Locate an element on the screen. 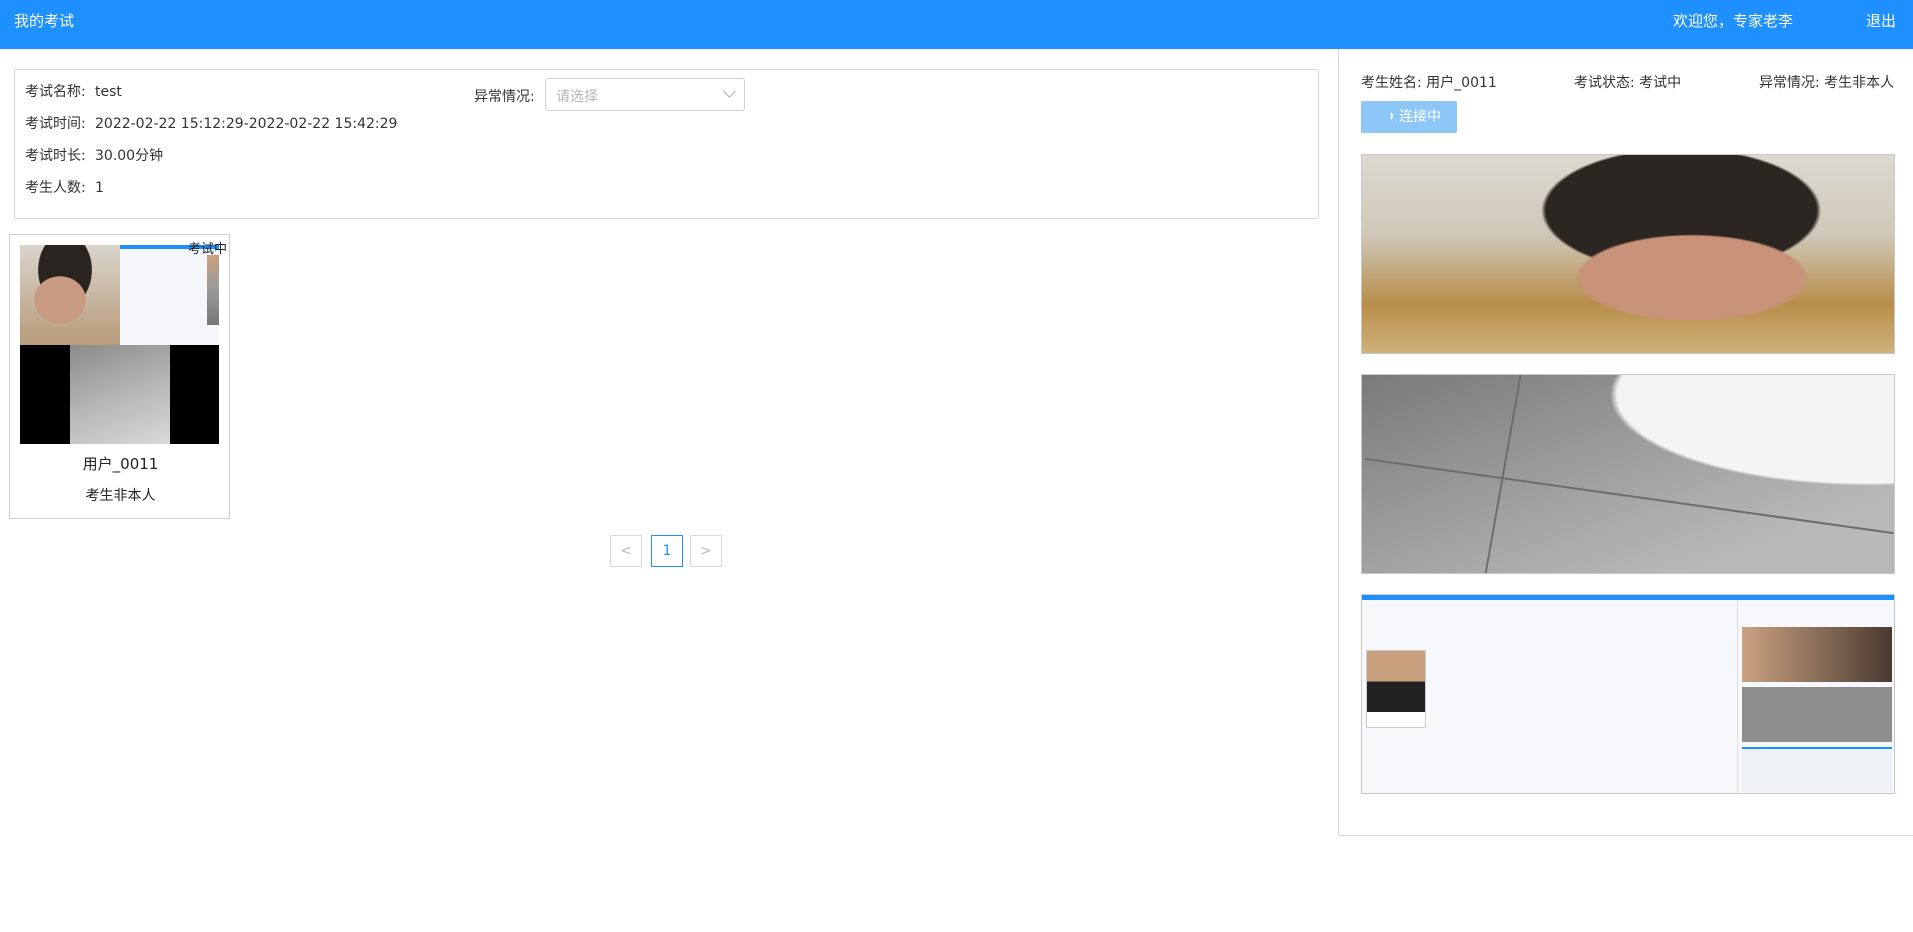 Image resolution: width=1913 pixels, height=932 pixels. exam-name-row: 考试名称: test is located at coordinates (73, 91).